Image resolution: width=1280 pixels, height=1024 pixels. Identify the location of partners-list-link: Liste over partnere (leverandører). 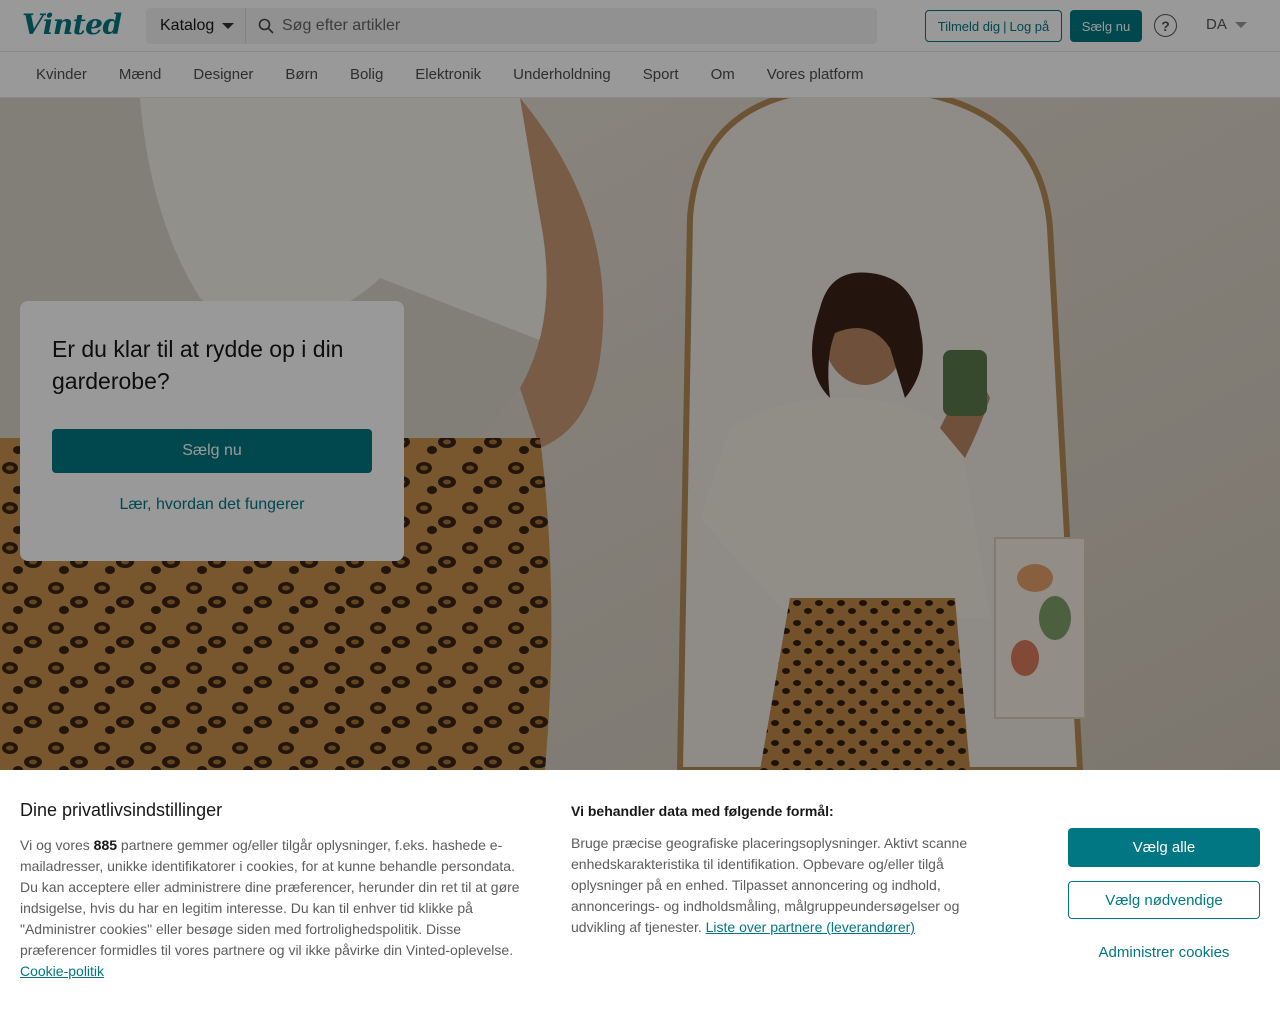
(810, 927).